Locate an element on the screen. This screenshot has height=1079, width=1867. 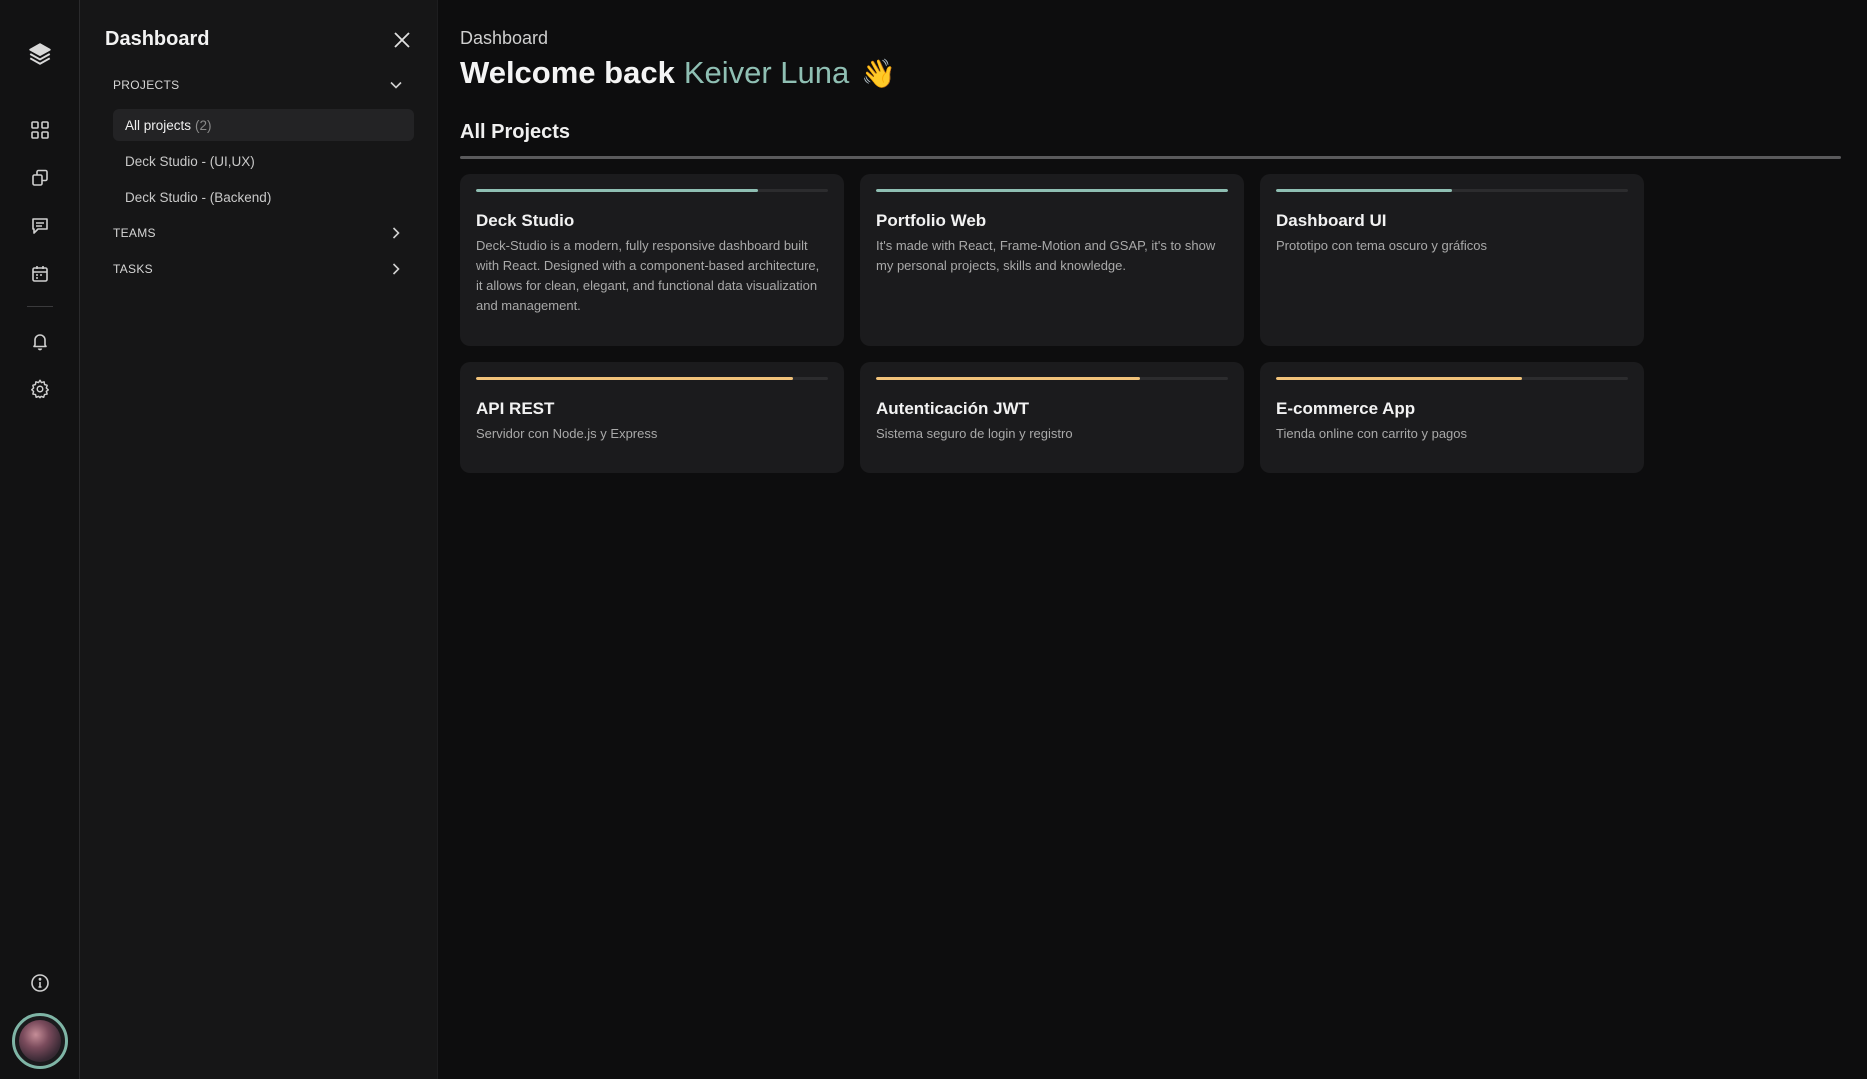
rail-divider is located at coordinates (39, 306).